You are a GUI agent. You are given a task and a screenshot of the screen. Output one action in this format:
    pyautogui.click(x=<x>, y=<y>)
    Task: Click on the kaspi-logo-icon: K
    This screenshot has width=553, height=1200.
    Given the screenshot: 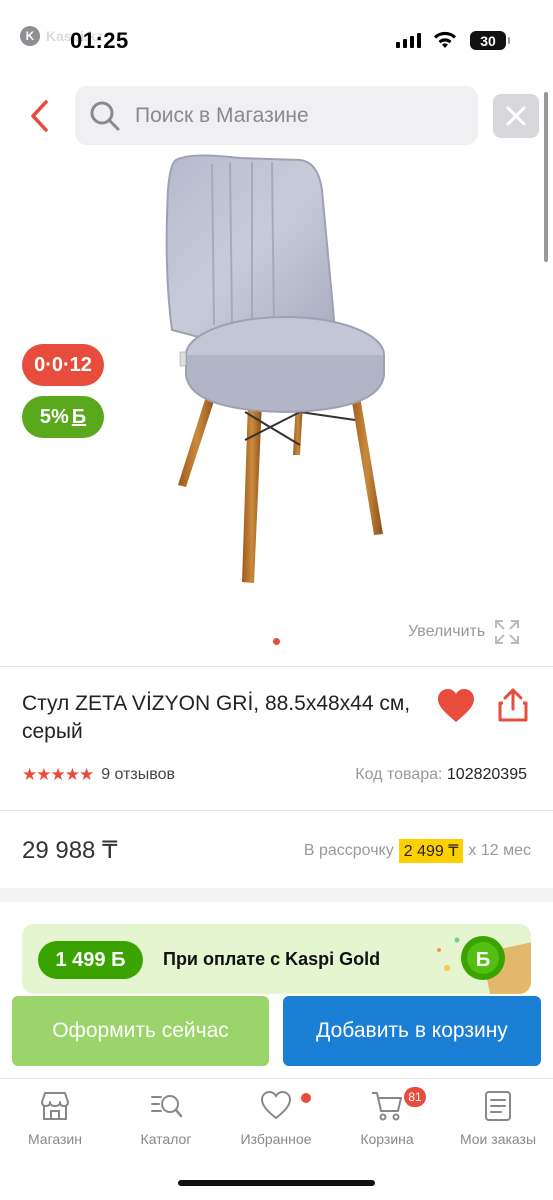 What is the action you would take?
    pyautogui.click(x=30, y=36)
    